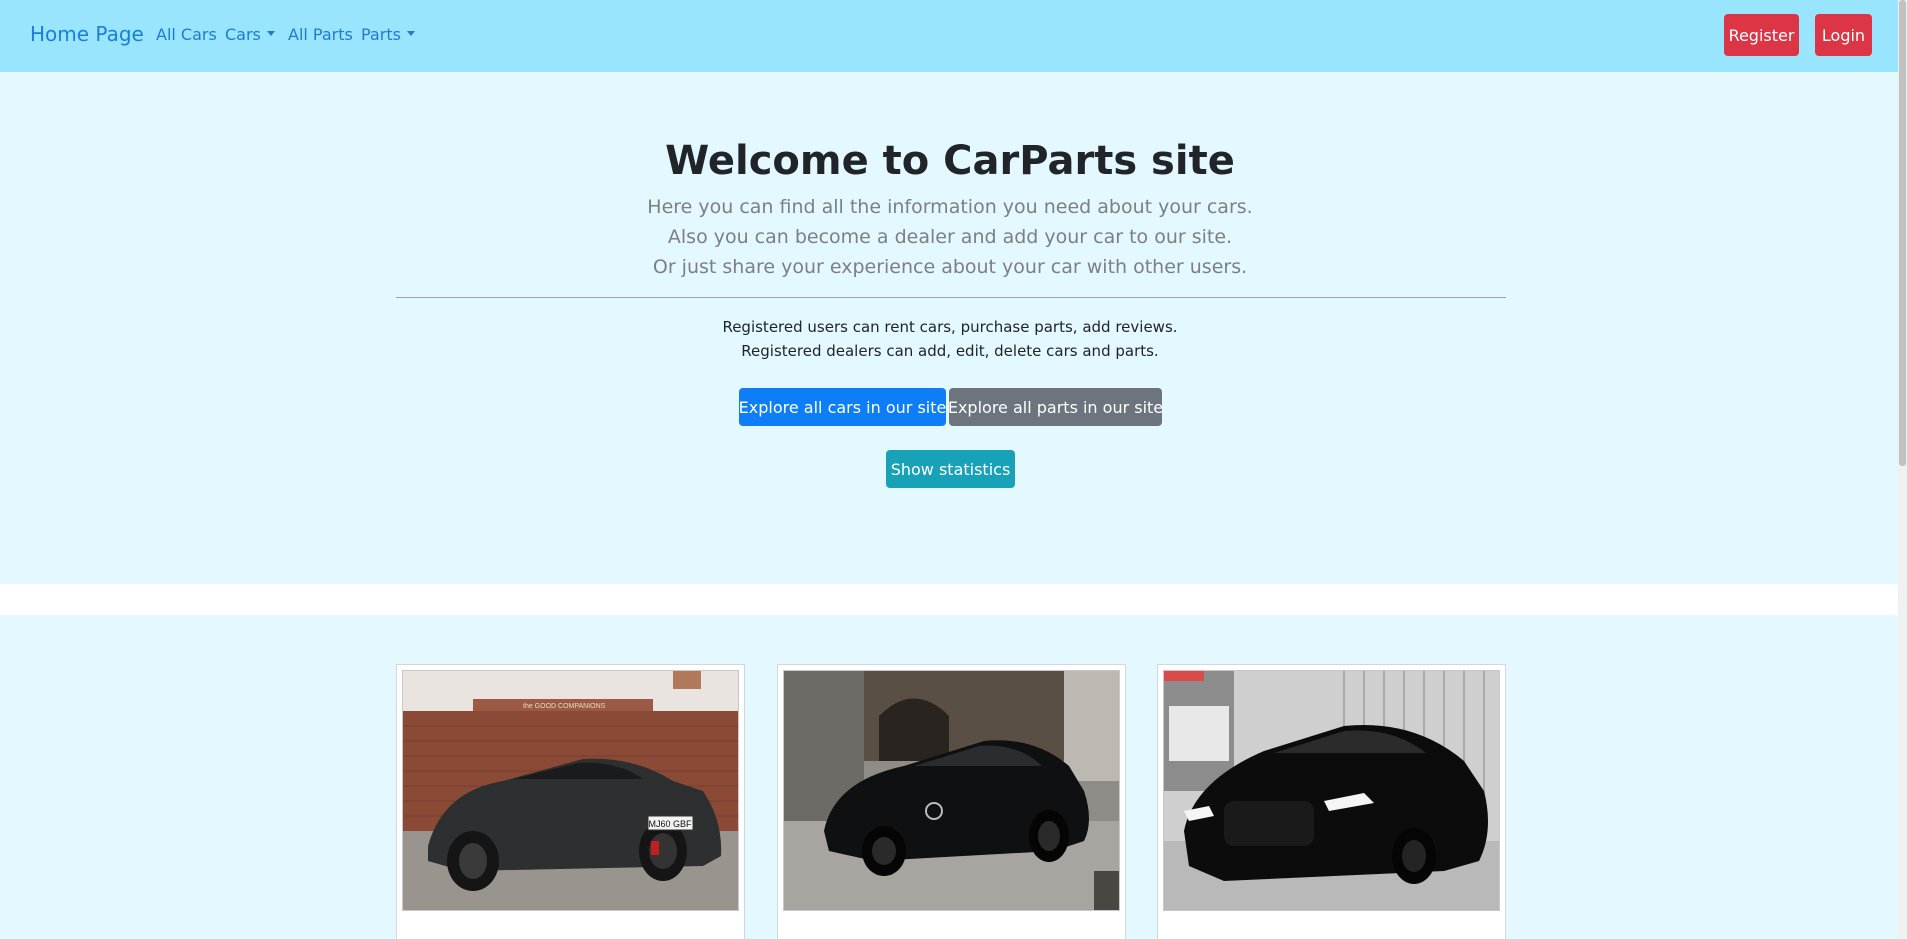 This screenshot has width=1907, height=939. Describe the element at coordinates (320, 34) in the screenshot. I see `nav-all-parts: All Parts` at that location.